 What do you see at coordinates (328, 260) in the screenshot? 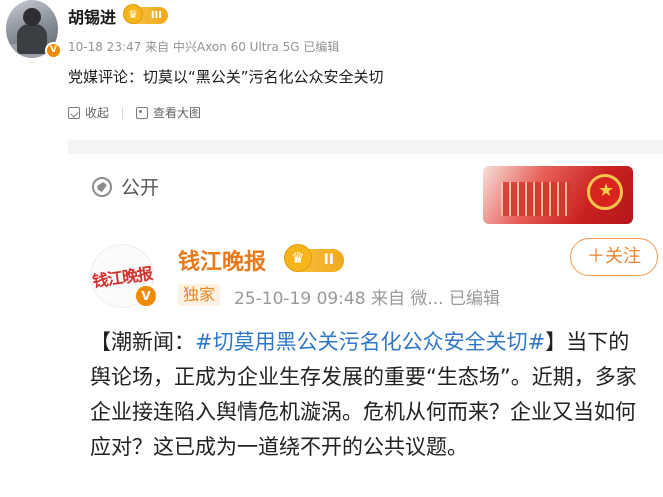
I see `source-rank-level: II` at bounding box center [328, 260].